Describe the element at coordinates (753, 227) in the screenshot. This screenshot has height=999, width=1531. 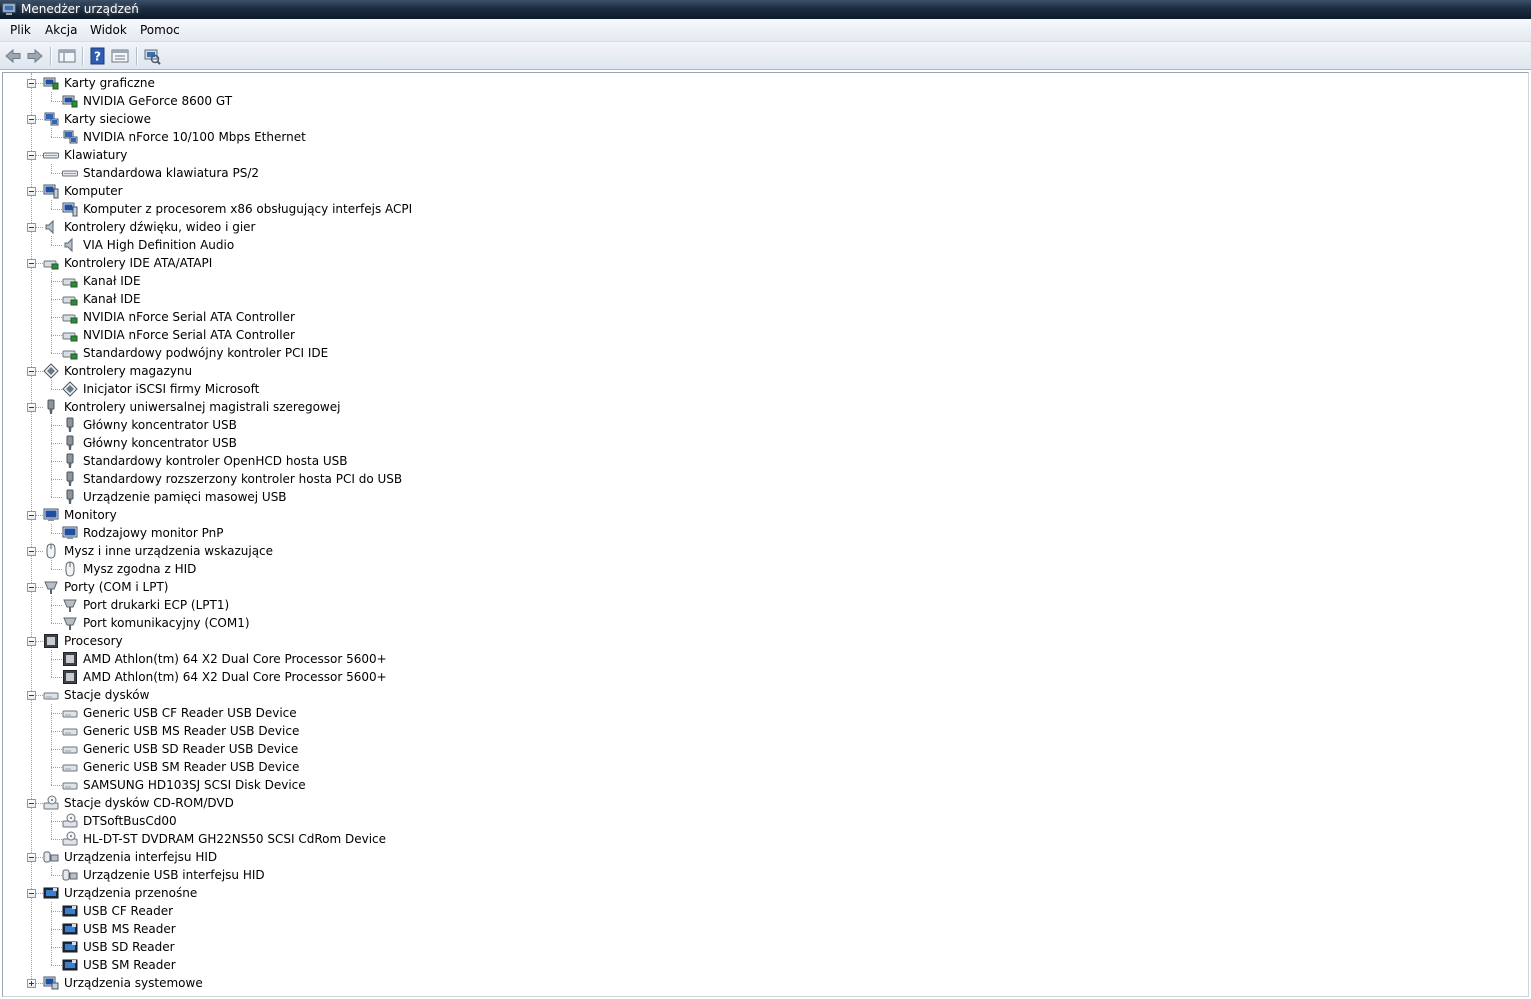
I see `tree-category-kontrolery-dzwieku-wideo-i-gier: Kontrolery dźwięku, wideo i gier` at that location.